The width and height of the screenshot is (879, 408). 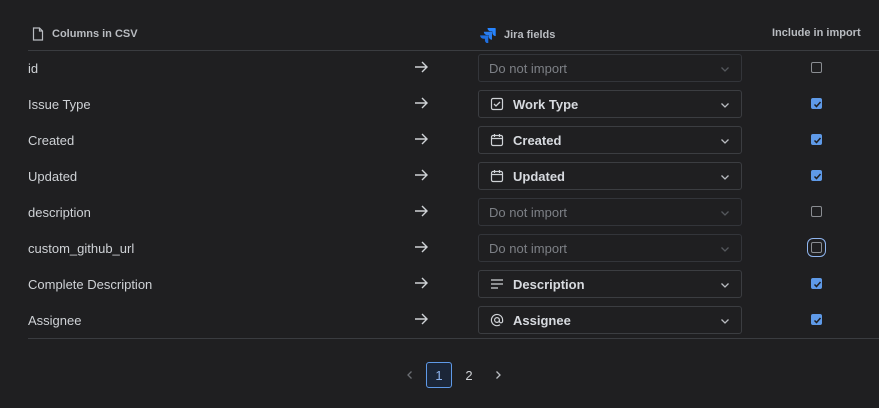 I want to click on jira-field-value: Description, so click(x=549, y=284).